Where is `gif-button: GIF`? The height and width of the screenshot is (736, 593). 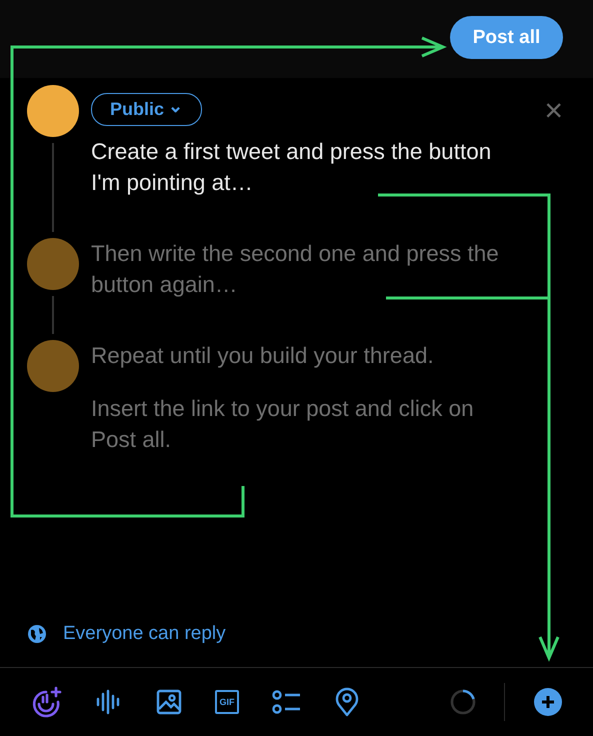 gif-button: GIF is located at coordinates (227, 702).